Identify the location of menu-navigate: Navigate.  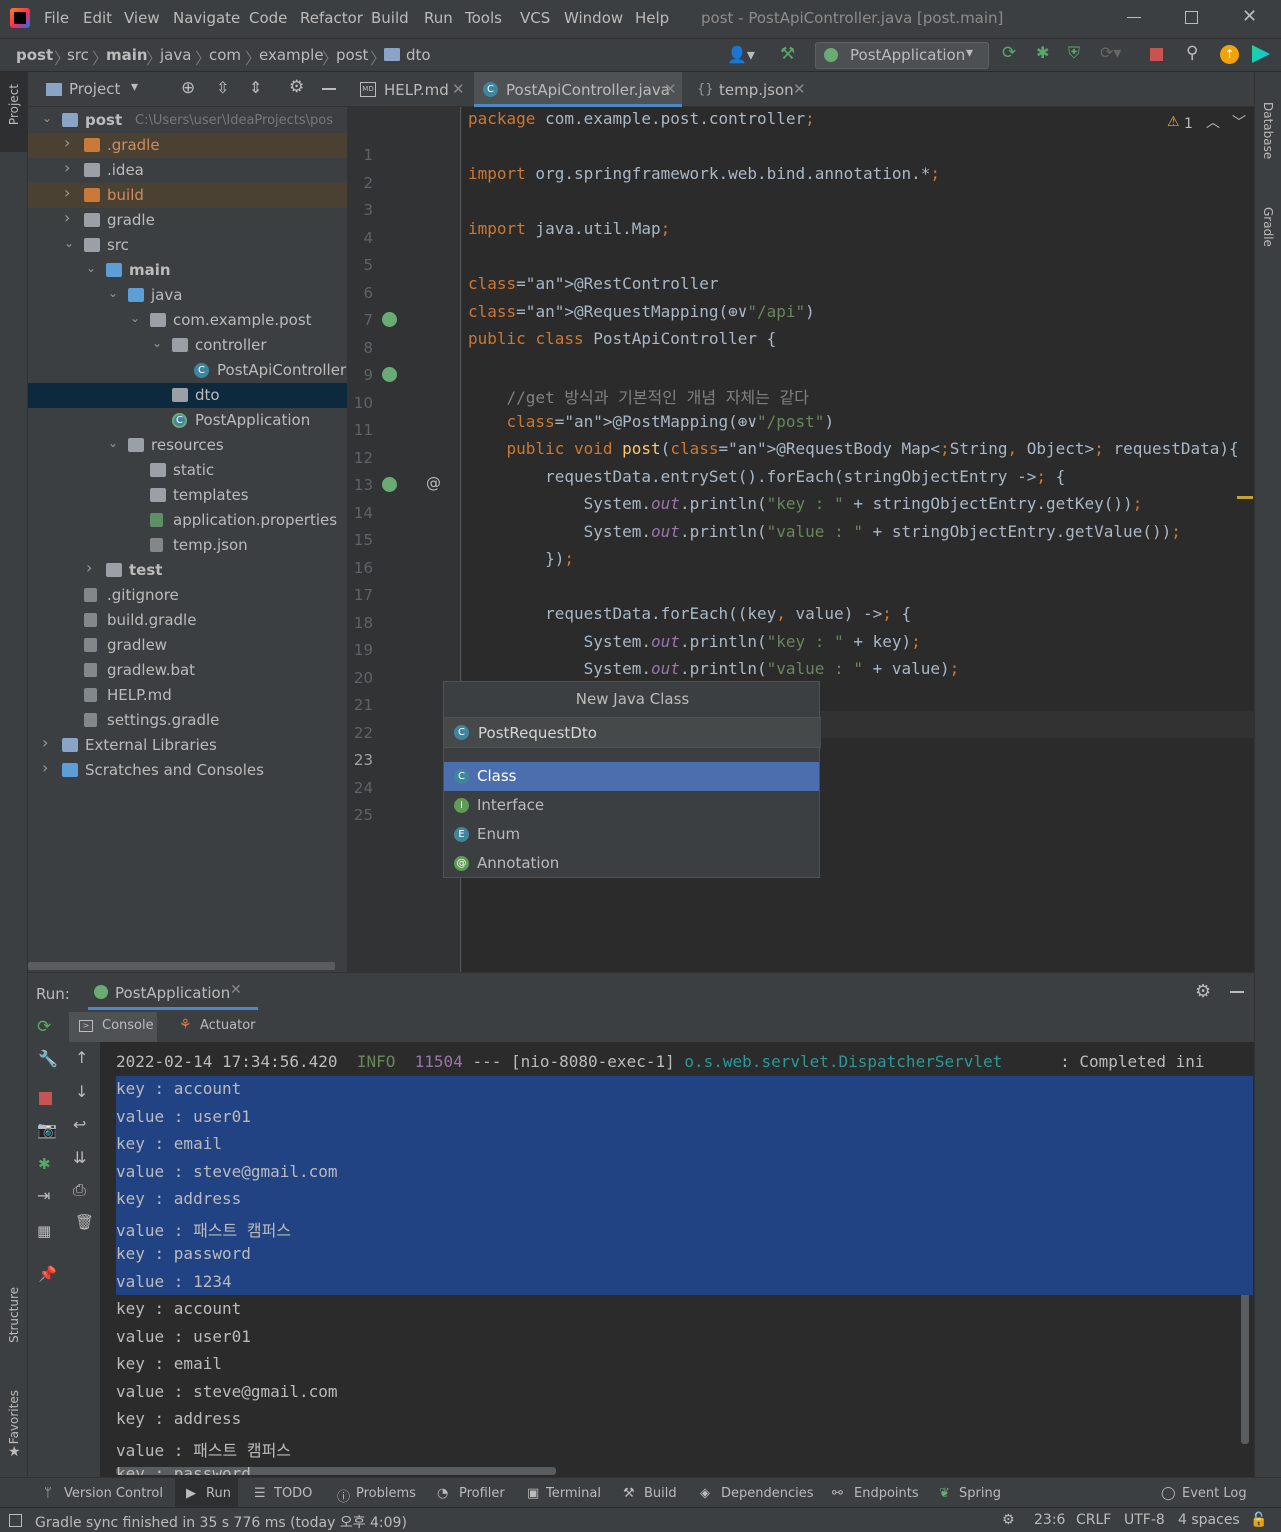
(206, 18).